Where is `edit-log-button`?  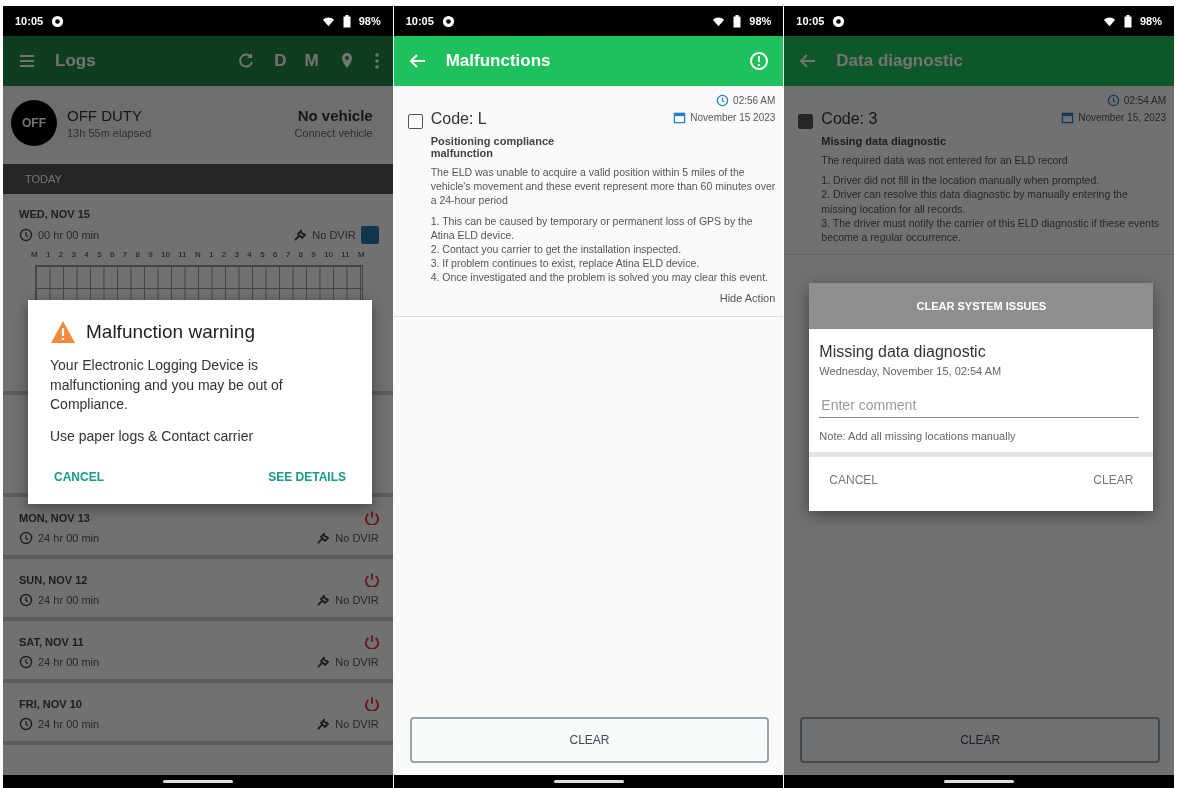
edit-log-button is located at coordinates (369, 235).